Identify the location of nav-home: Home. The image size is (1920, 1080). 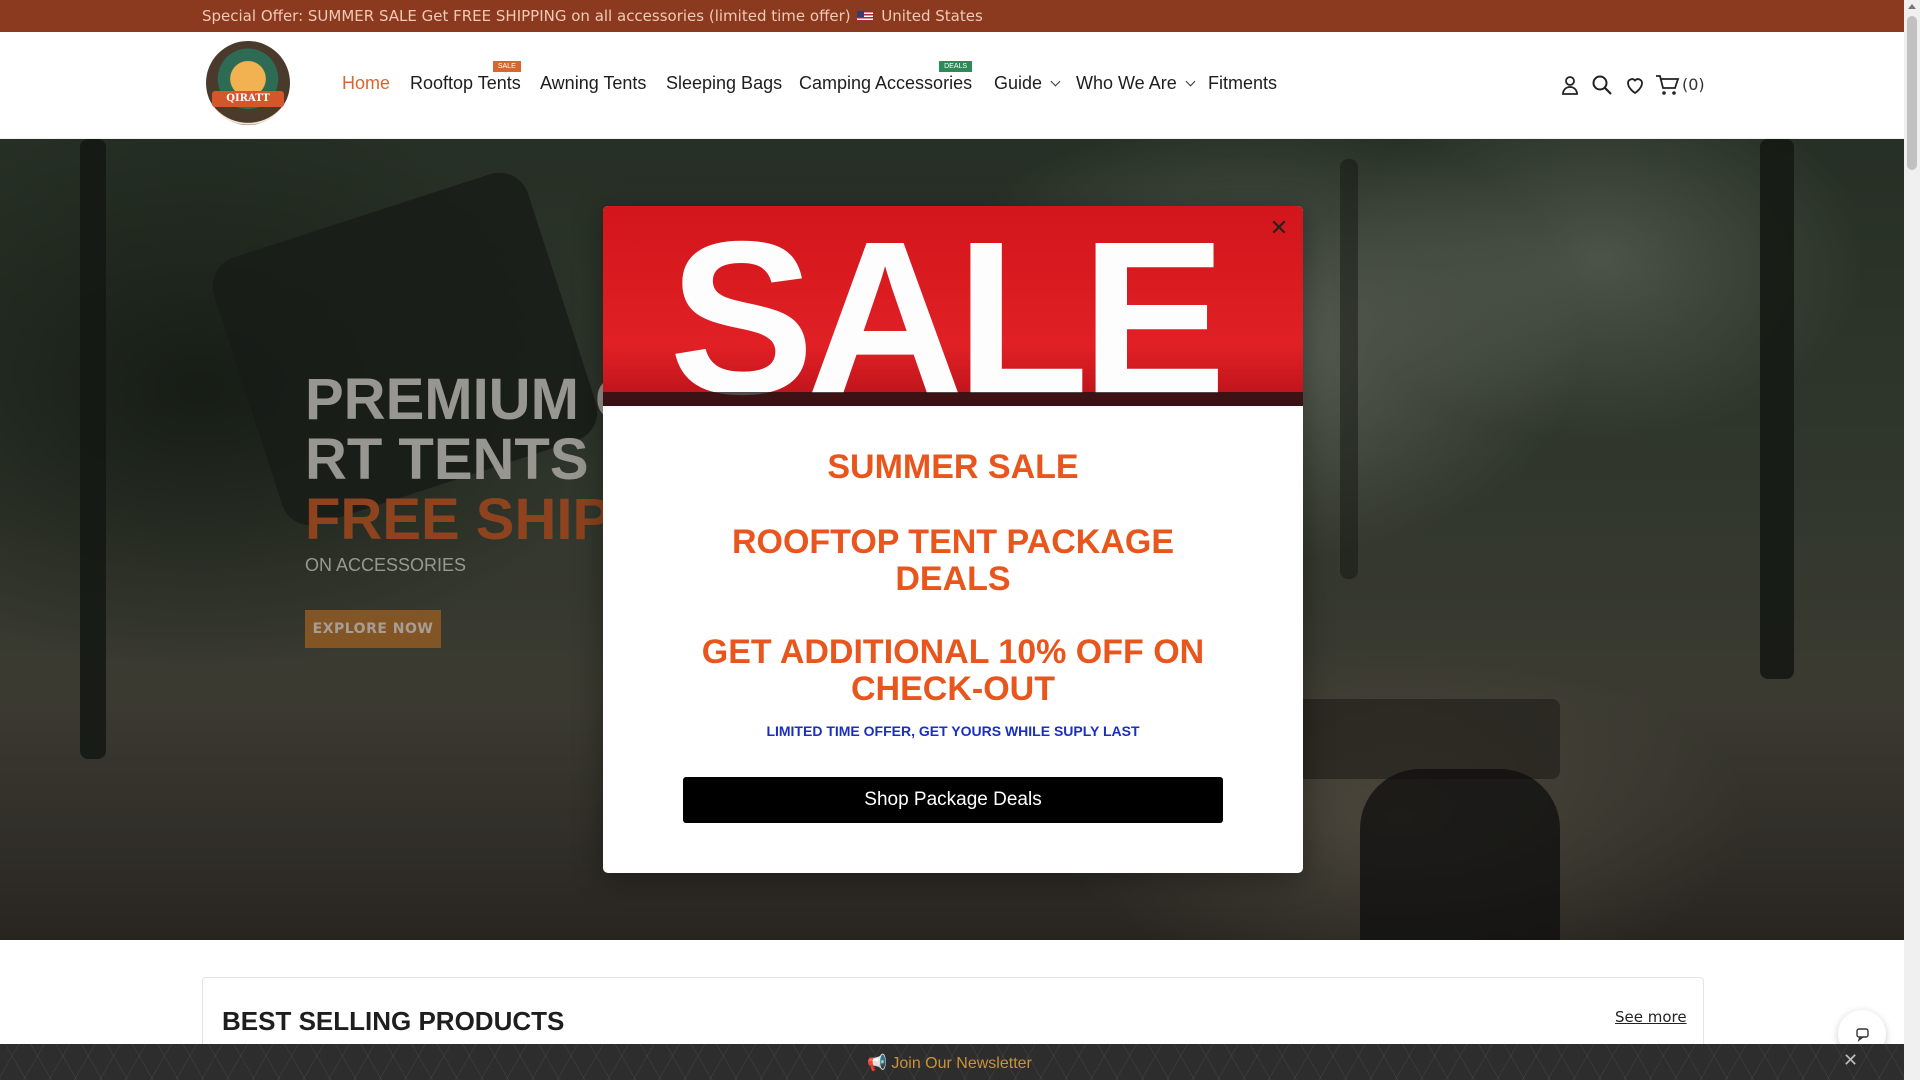
(366, 83).